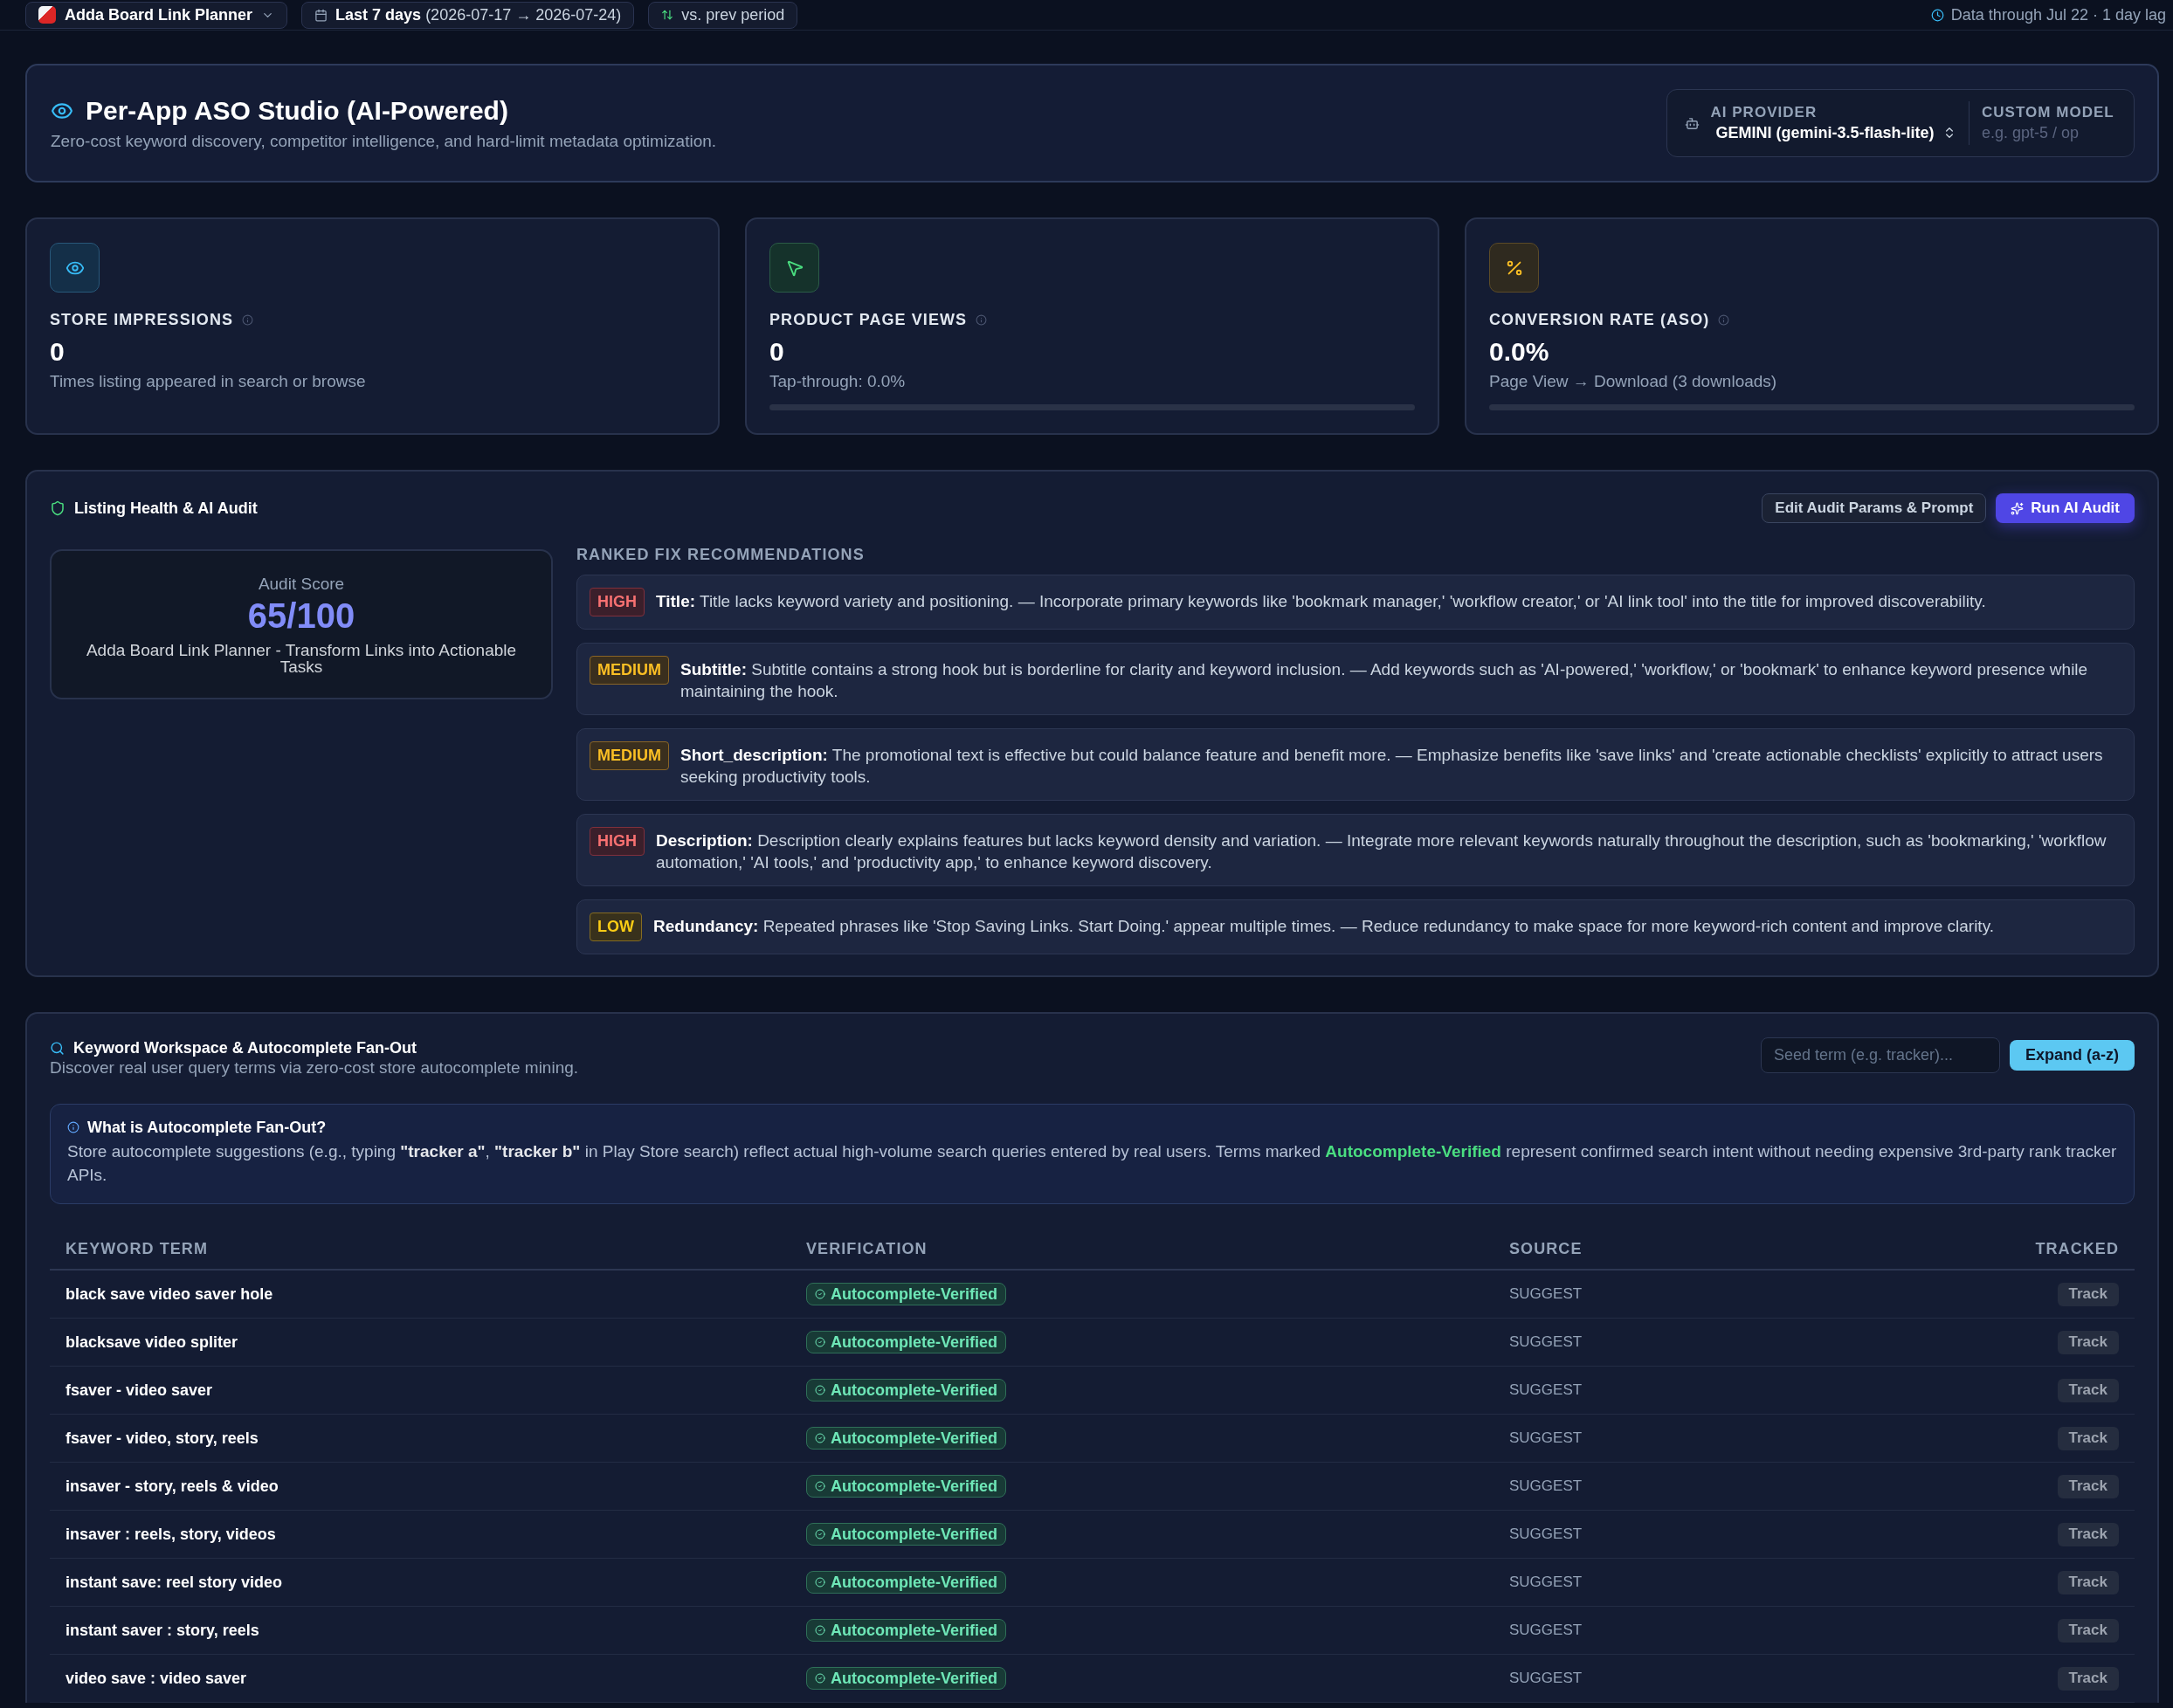 This screenshot has height=1708, width=2173. Describe the element at coordinates (1835, 132) in the screenshot. I see `ai-provider-select: GEMINI (gemini-3.5-flash-lite)` at that location.